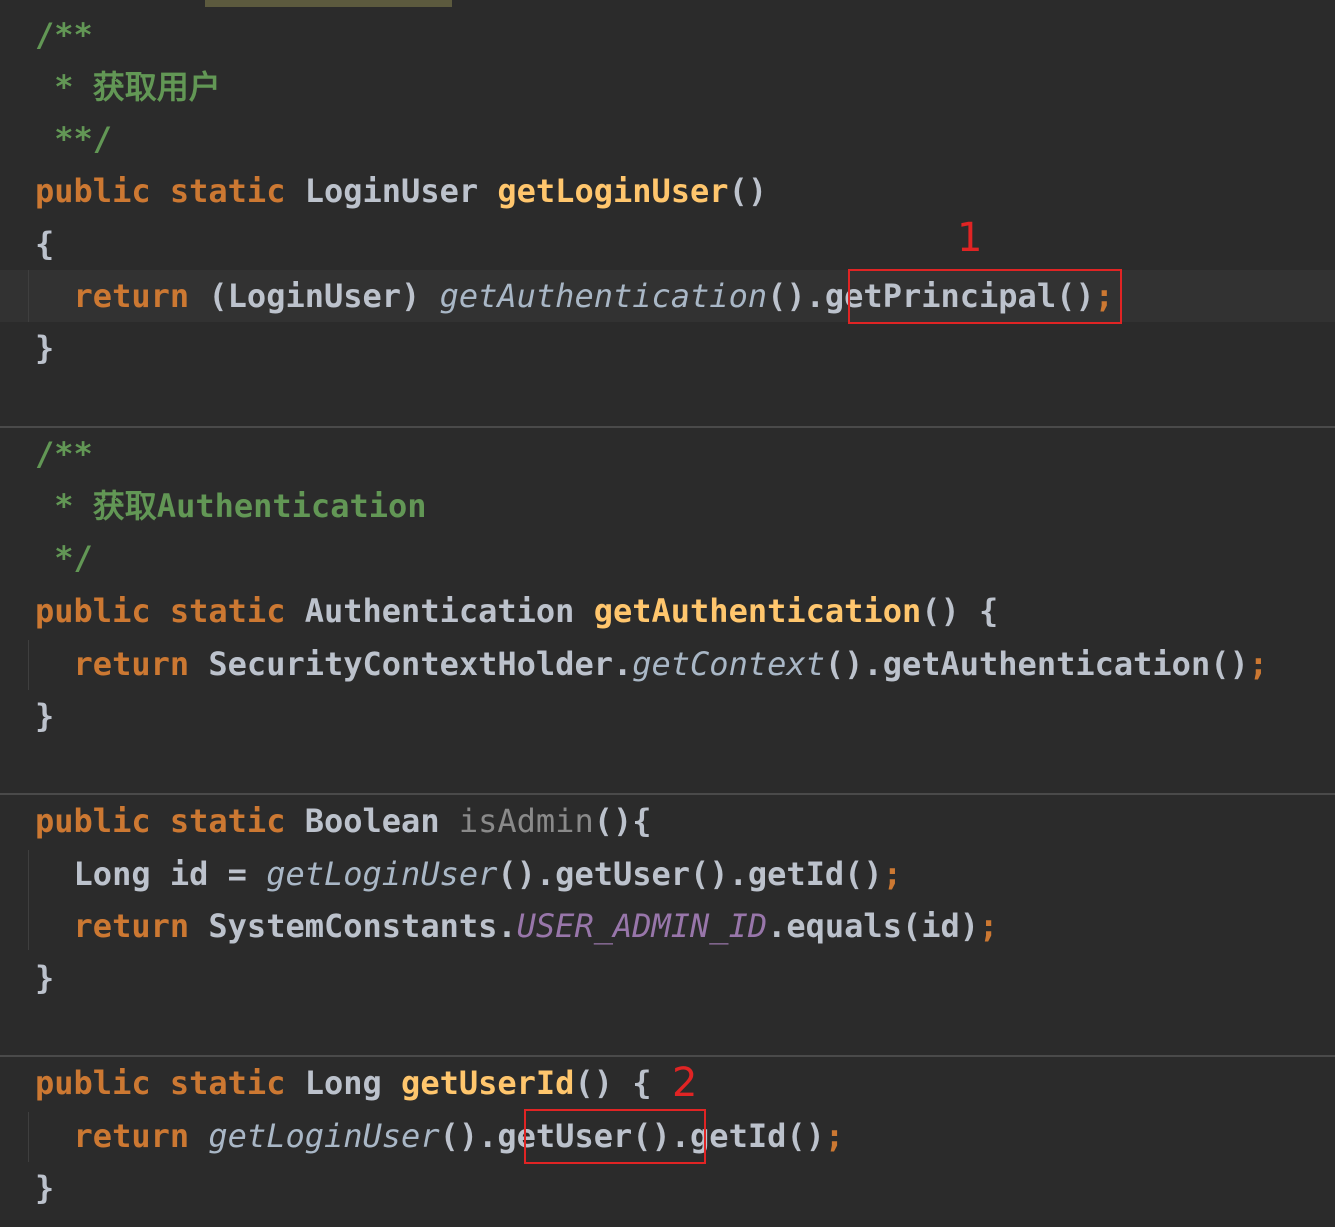 Image resolution: width=1335 pixels, height=1227 pixels. What do you see at coordinates (622, 821) in the screenshot?
I see `params: (){` at bounding box center [622, 821].